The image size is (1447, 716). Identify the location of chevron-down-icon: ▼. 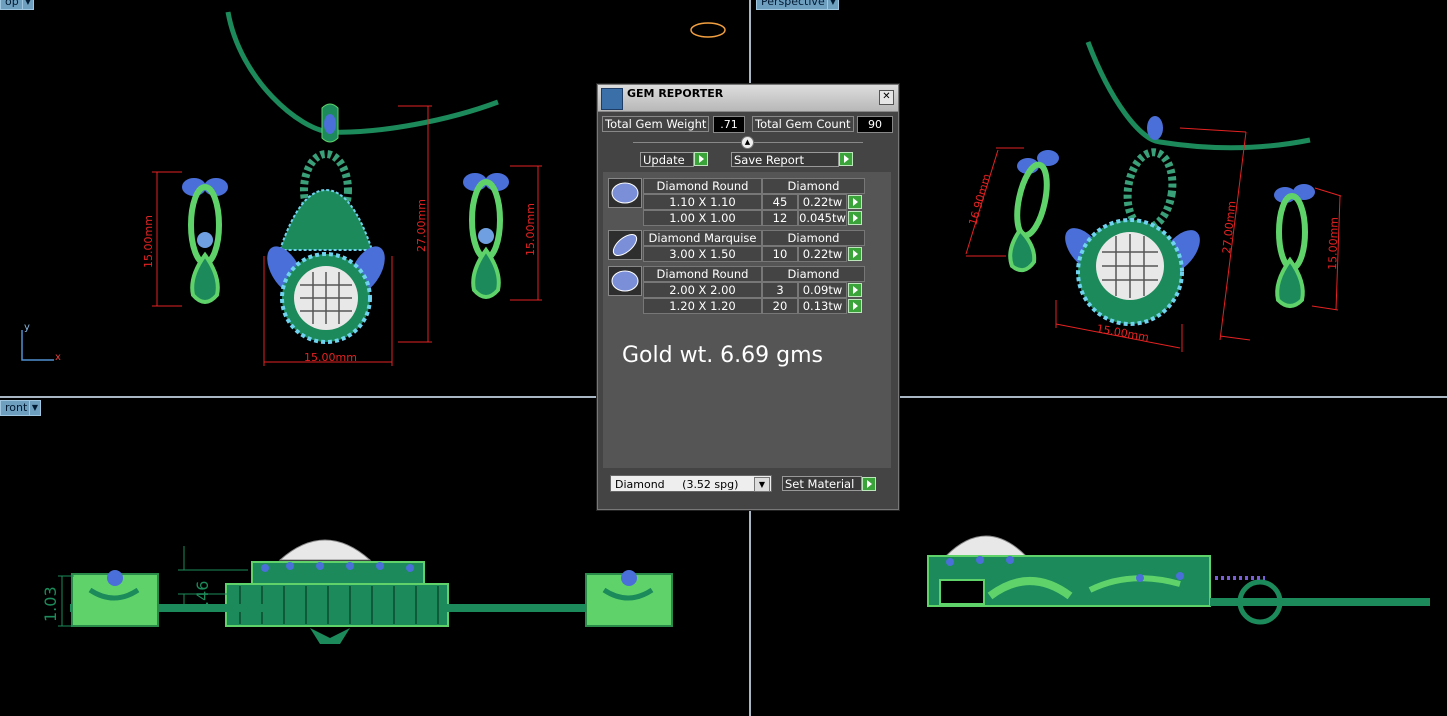
(762, 484).